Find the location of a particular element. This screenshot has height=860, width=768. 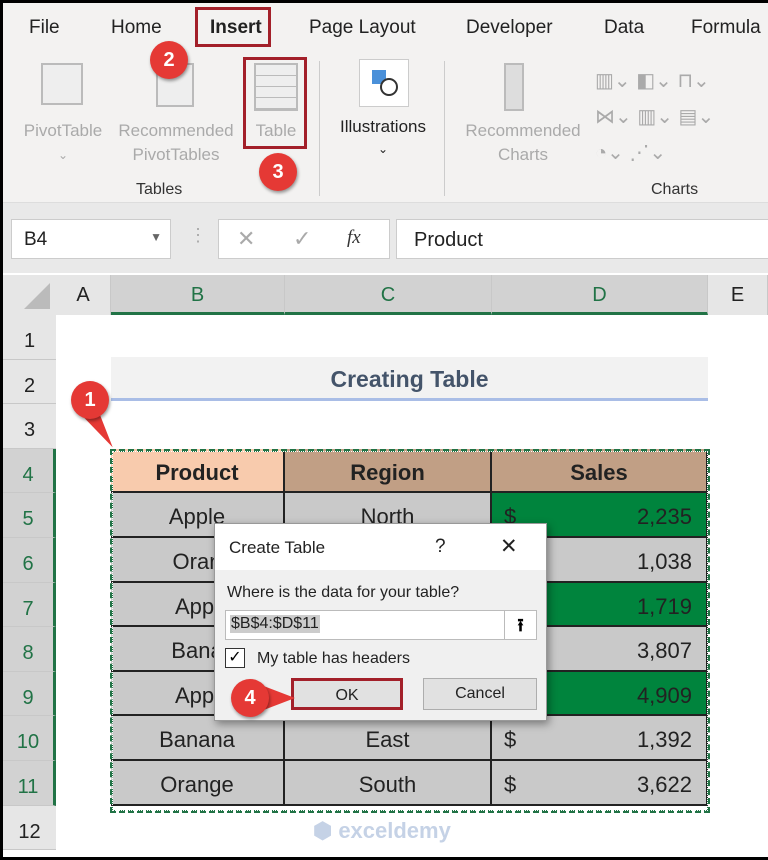

sales-amount: 1,719 is located at coordinates (664, 606).